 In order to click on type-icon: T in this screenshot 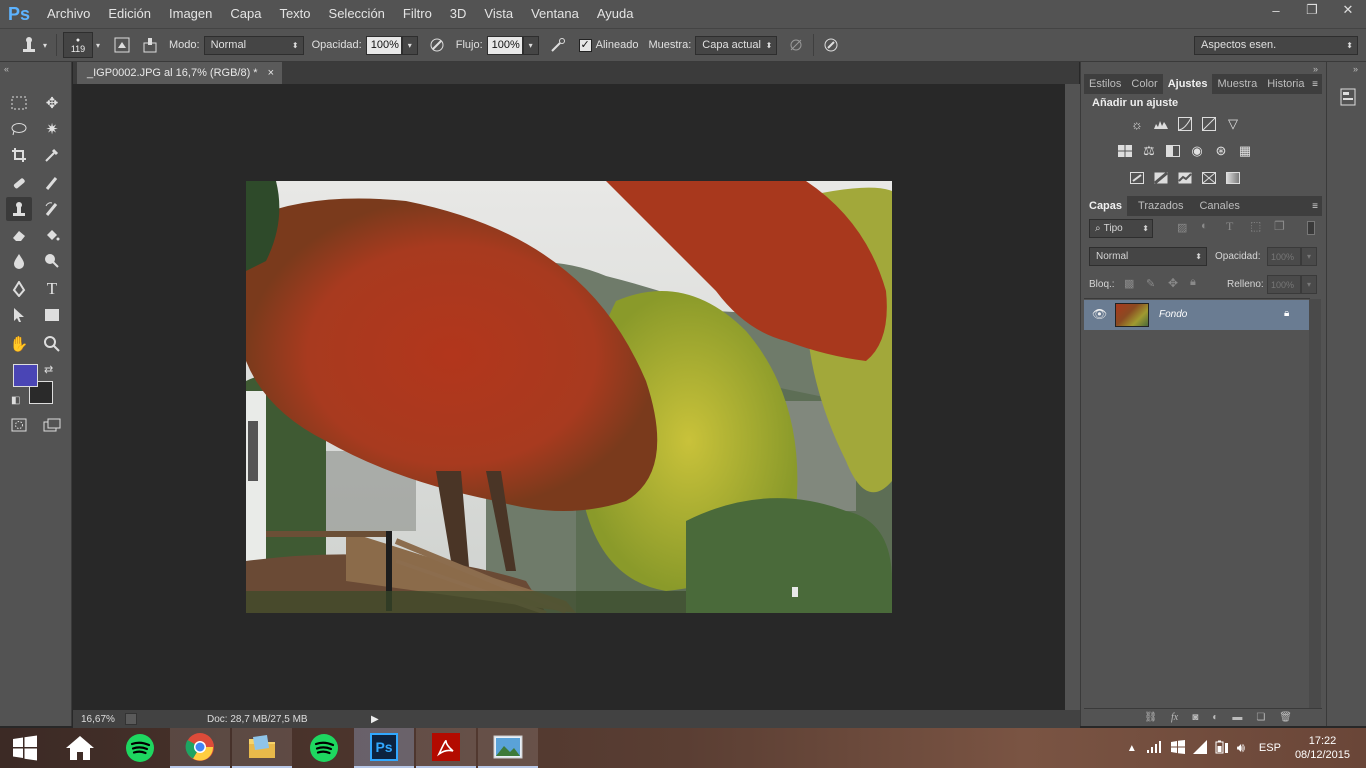, I will do `click(52, 289)`.